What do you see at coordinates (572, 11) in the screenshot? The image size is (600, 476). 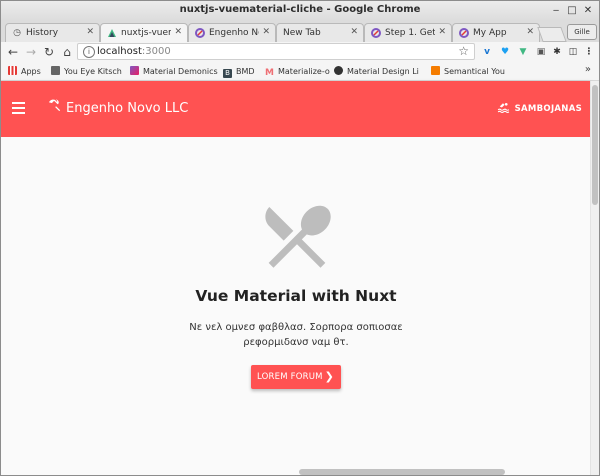 I see `maximize-icon: □` at bounding box center [572, 11].